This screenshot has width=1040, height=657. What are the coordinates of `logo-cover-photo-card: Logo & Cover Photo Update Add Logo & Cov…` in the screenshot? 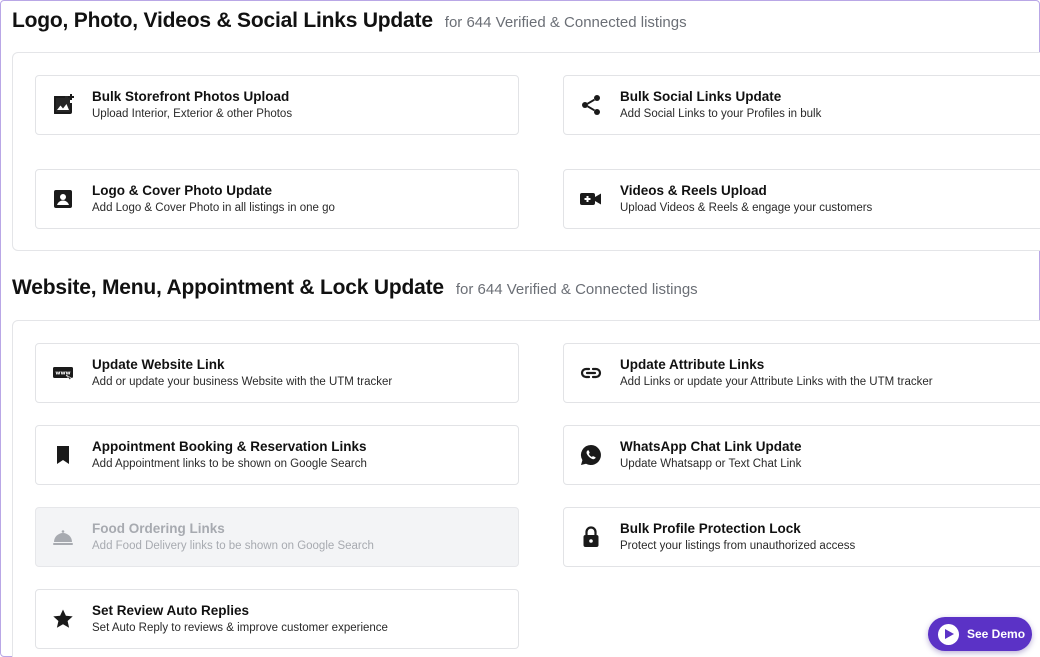 It's located at (277, 199).